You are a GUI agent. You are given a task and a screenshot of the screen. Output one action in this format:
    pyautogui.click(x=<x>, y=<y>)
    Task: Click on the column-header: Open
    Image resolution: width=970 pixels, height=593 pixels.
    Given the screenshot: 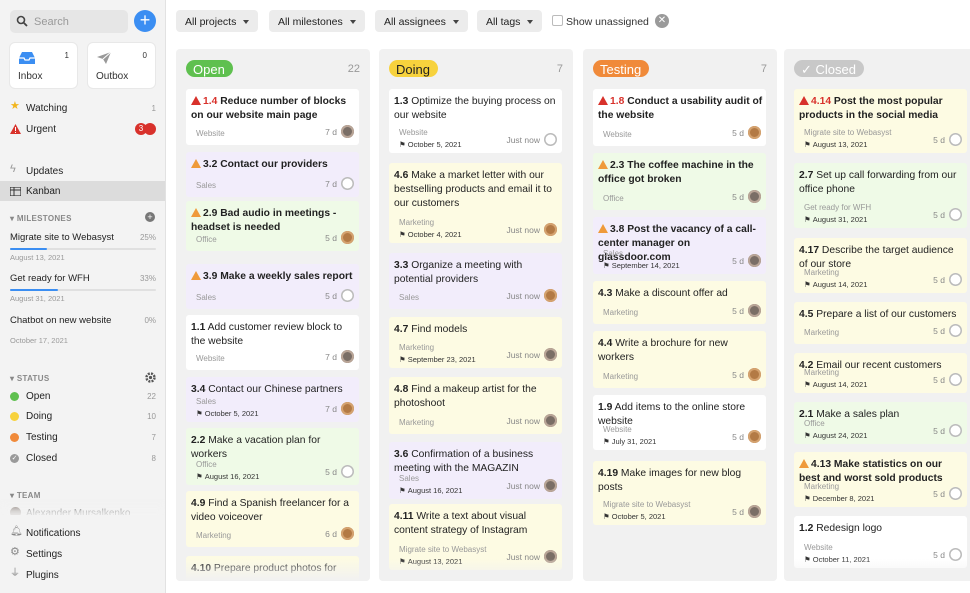 What is the action you would take?
    pyautogui.click(x=209, y=68)
    